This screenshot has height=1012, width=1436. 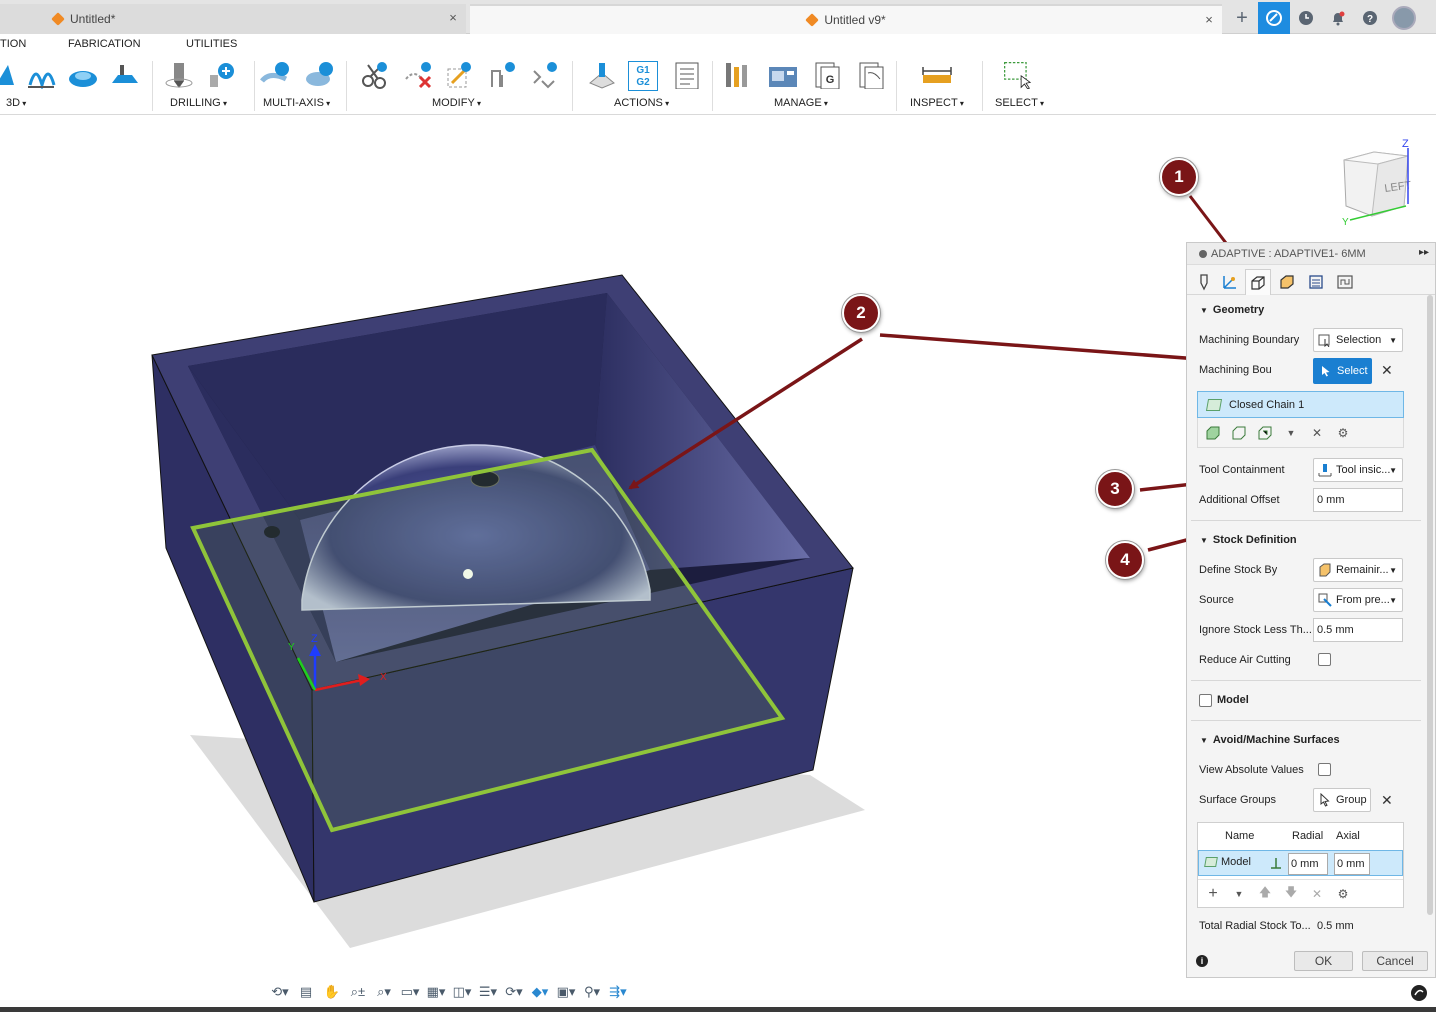 What do you see at coordinates (221, 75) in the screenshot?
I see `hole-recognition-icon` at bounding box center [221, 75].